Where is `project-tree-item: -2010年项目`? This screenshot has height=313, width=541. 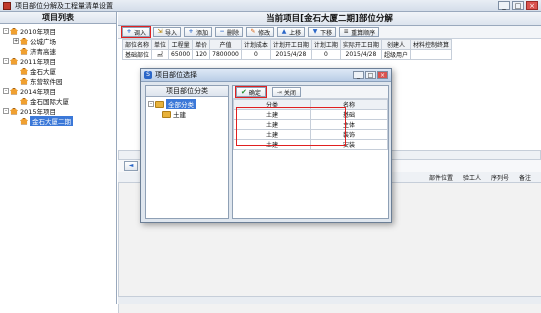
project-tree-item: -2010年项目 is located at coordinates (58, 31).